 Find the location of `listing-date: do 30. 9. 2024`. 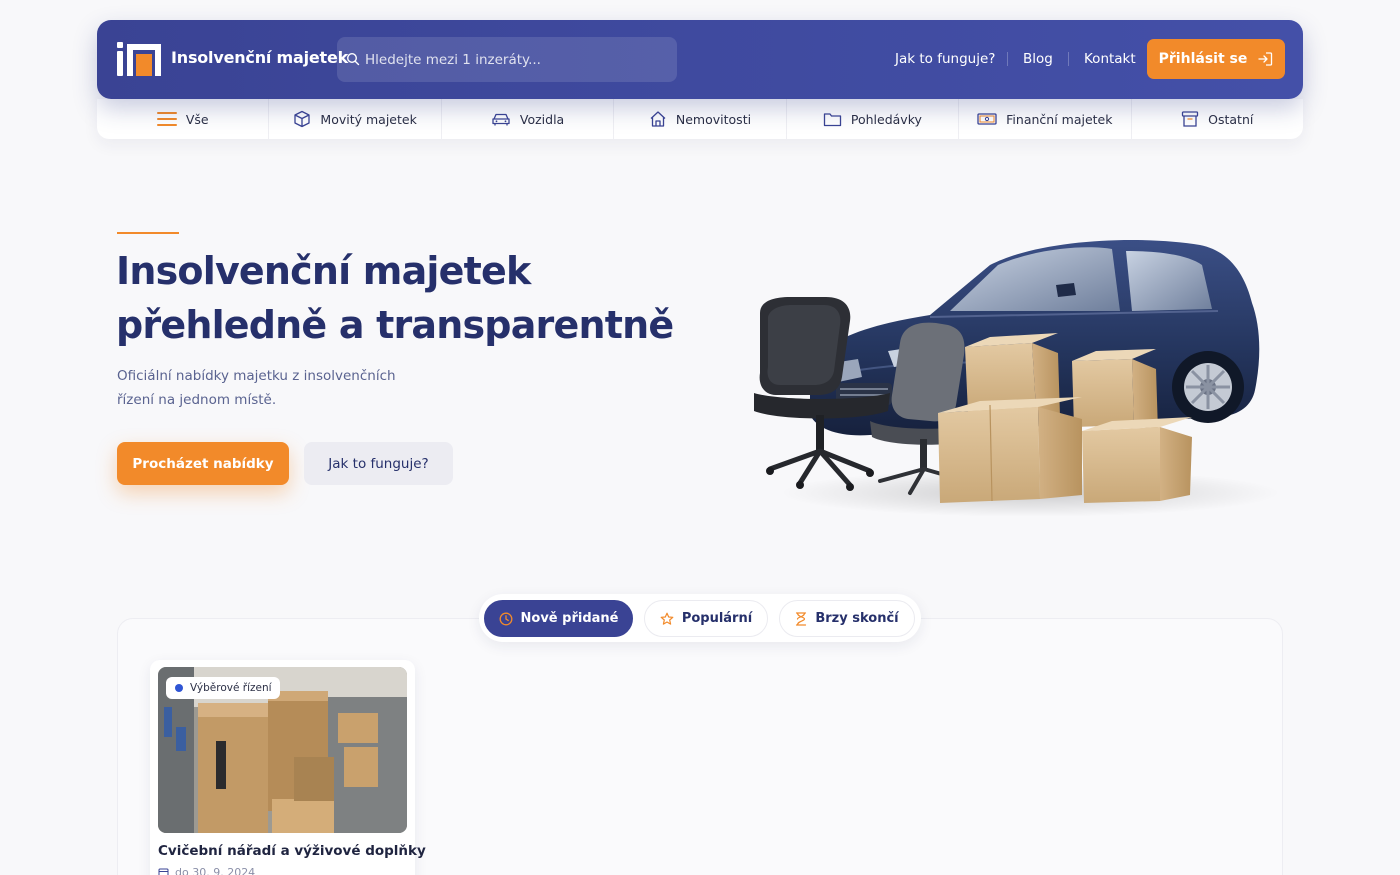

listing-date: do 30. 9. 2024 is located at coordinates (215, 870).